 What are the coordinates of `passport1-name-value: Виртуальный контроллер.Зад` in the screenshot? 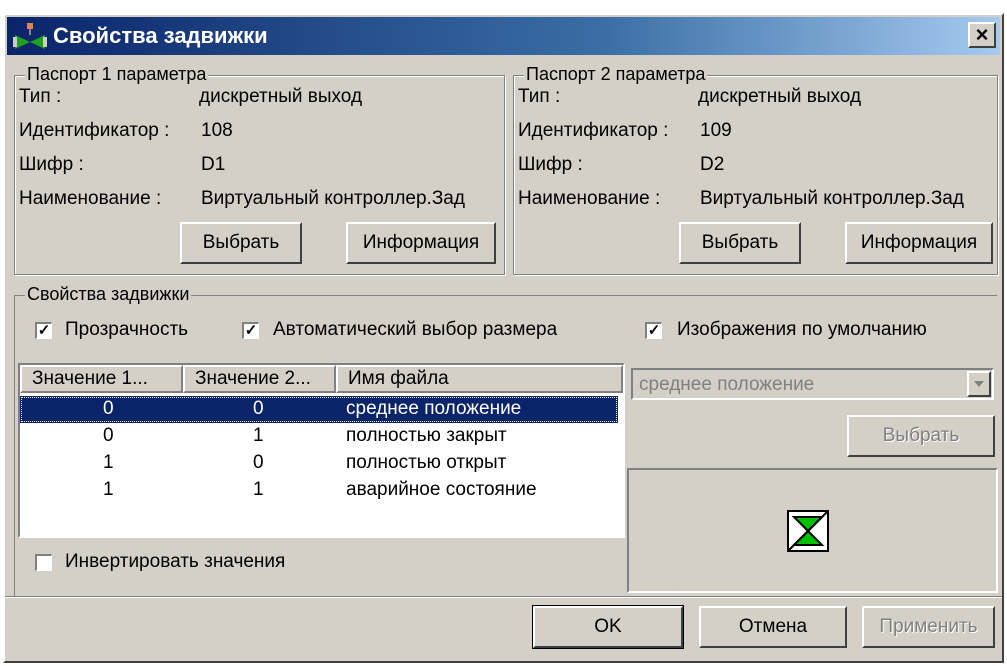 It's located at (333, 198).